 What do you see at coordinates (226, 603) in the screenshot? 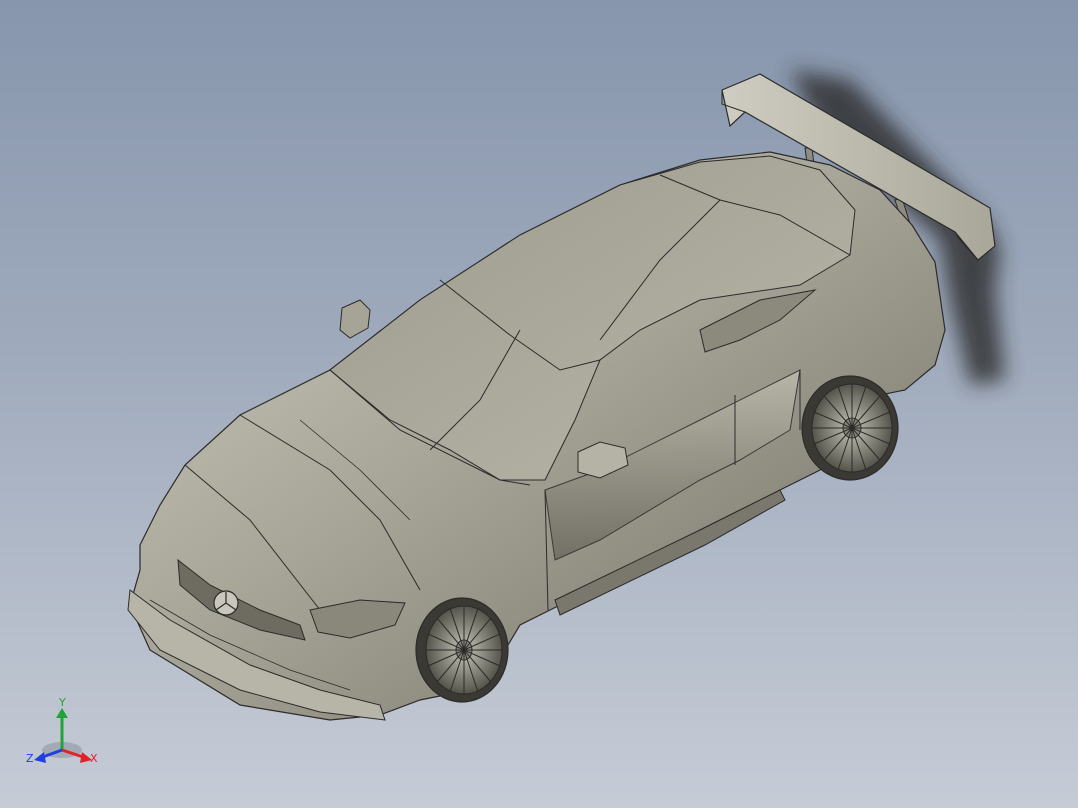
I see `emblem-icon` at bounding box center [226, 603].